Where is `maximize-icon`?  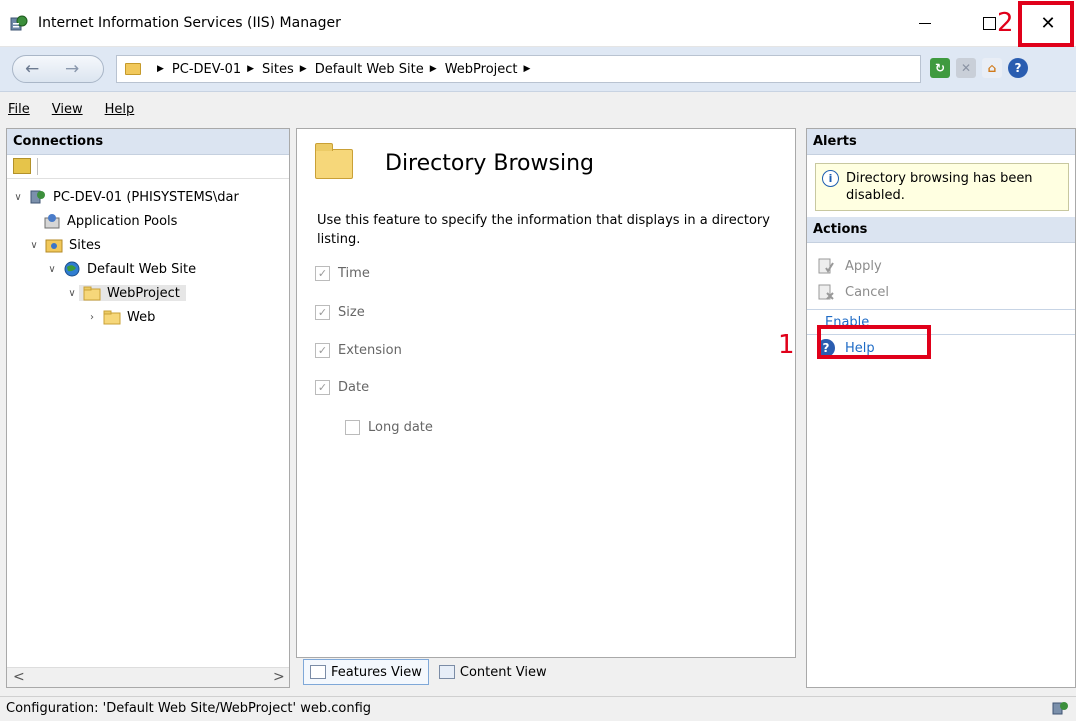 maximize-icon is located at coordinates (989, 23).